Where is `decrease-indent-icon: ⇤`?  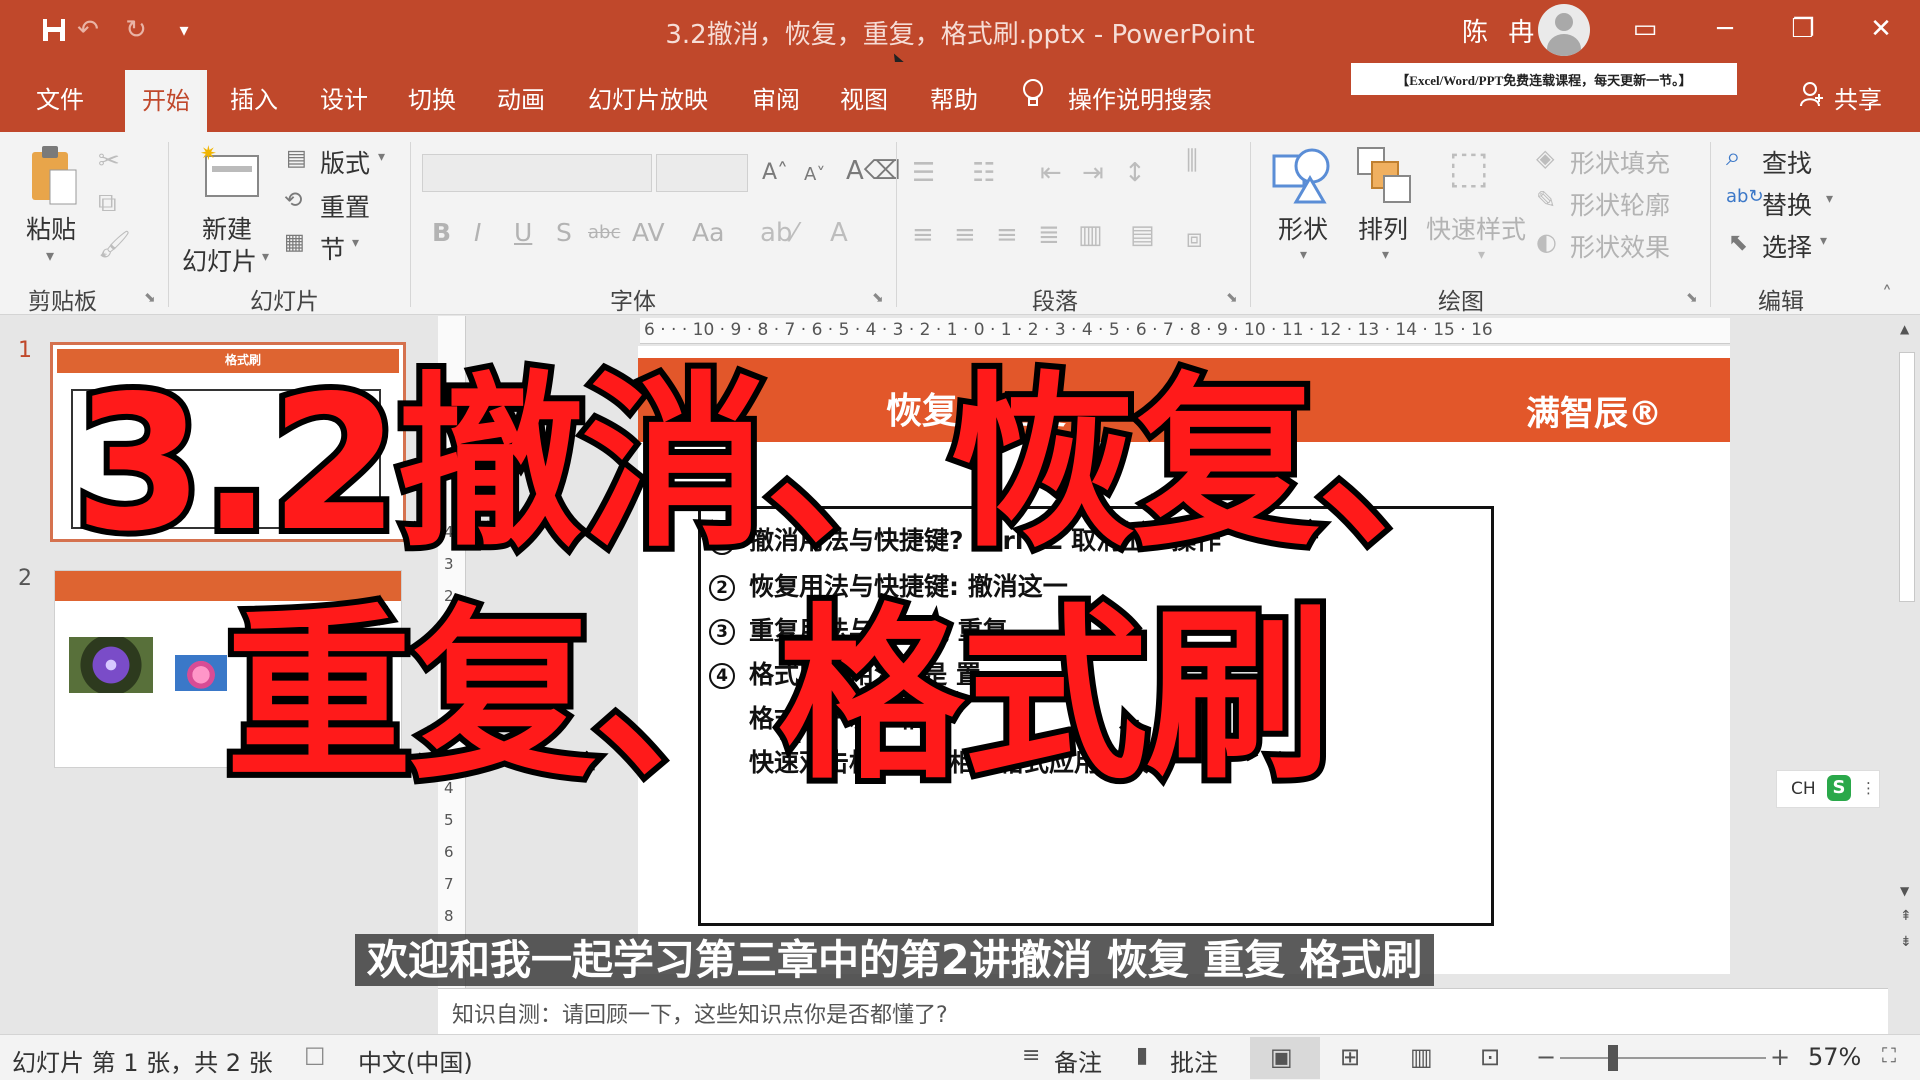 decrease-indent-icon: ⇤ is located at coordinates (1051, 173).